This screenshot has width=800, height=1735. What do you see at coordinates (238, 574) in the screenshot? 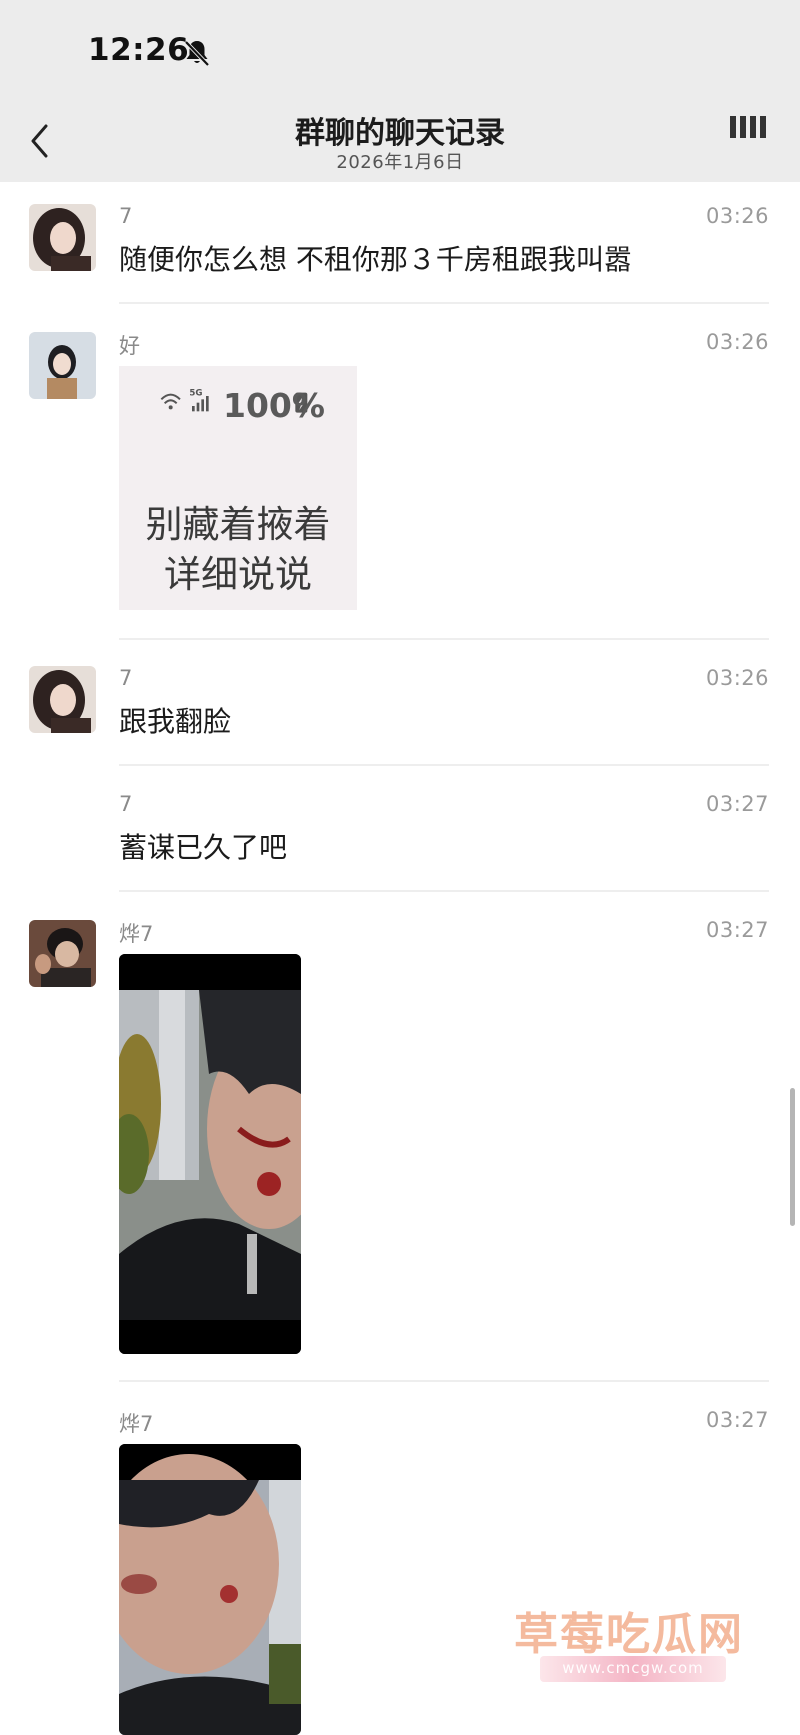
I see `sticker-caption-line-2: 详细说说` at bounding box center [238, 574].